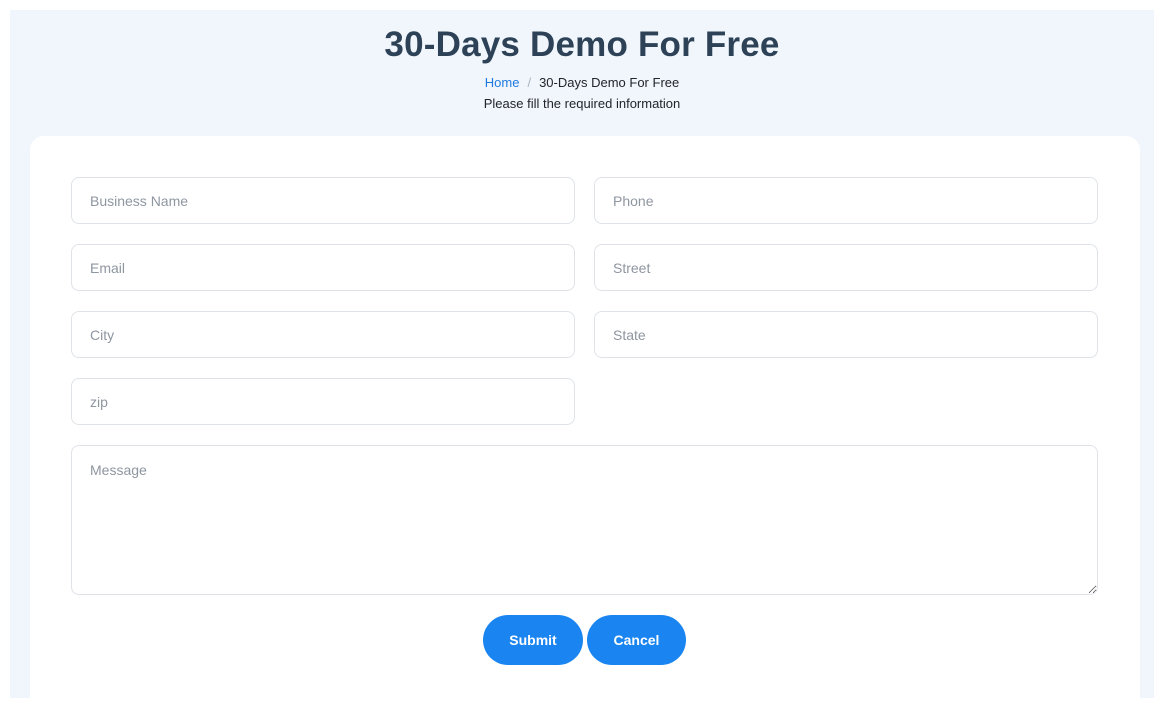  I want to click on street-input, so click(846, 267).